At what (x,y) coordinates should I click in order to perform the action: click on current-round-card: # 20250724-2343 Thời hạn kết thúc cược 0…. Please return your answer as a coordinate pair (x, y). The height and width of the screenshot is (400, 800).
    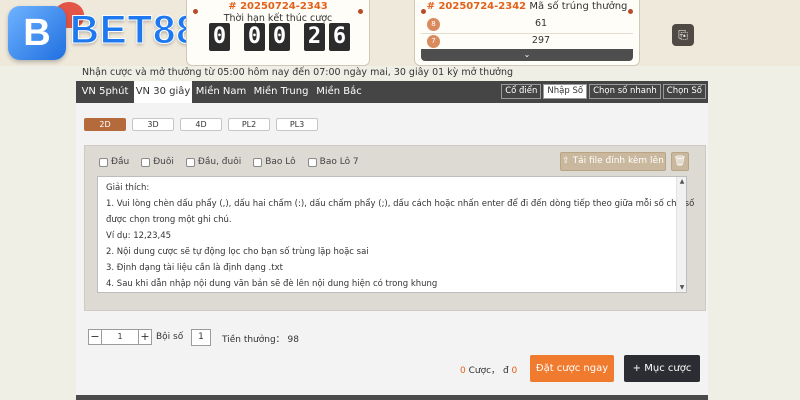
    Looking at the image, I should click on (278, 33).